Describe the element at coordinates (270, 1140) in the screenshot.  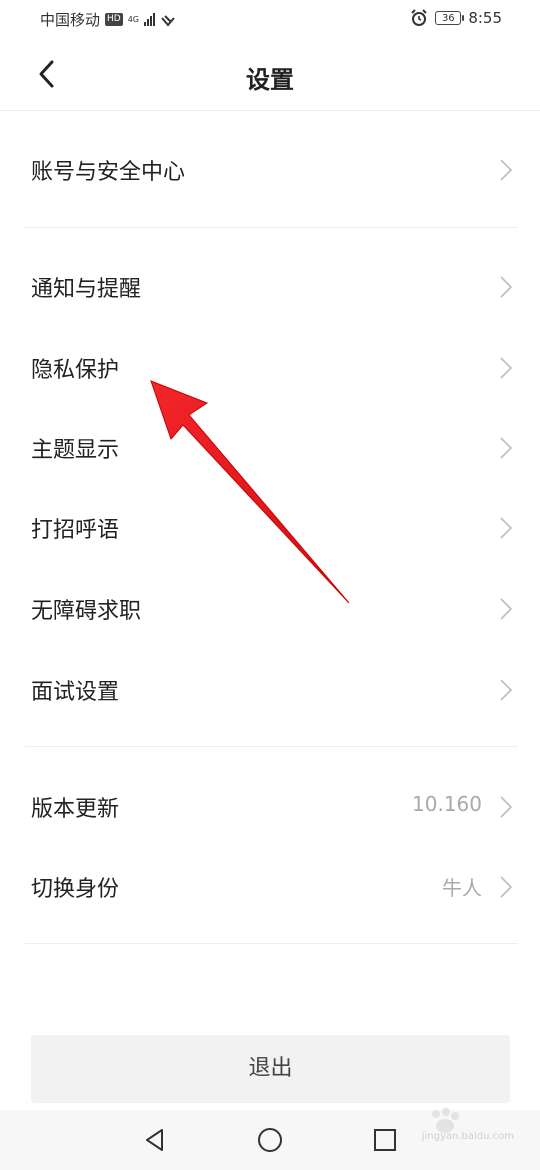
I see `nav-home-icon` at that location.